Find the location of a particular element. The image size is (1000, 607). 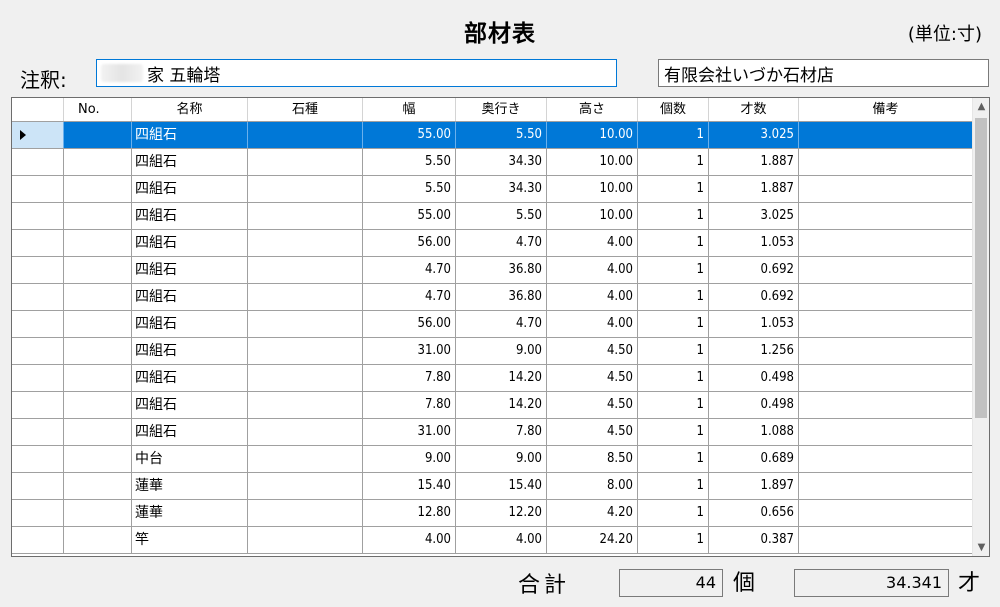

cell-width: 5.50 is located at coordinates (409, 189).